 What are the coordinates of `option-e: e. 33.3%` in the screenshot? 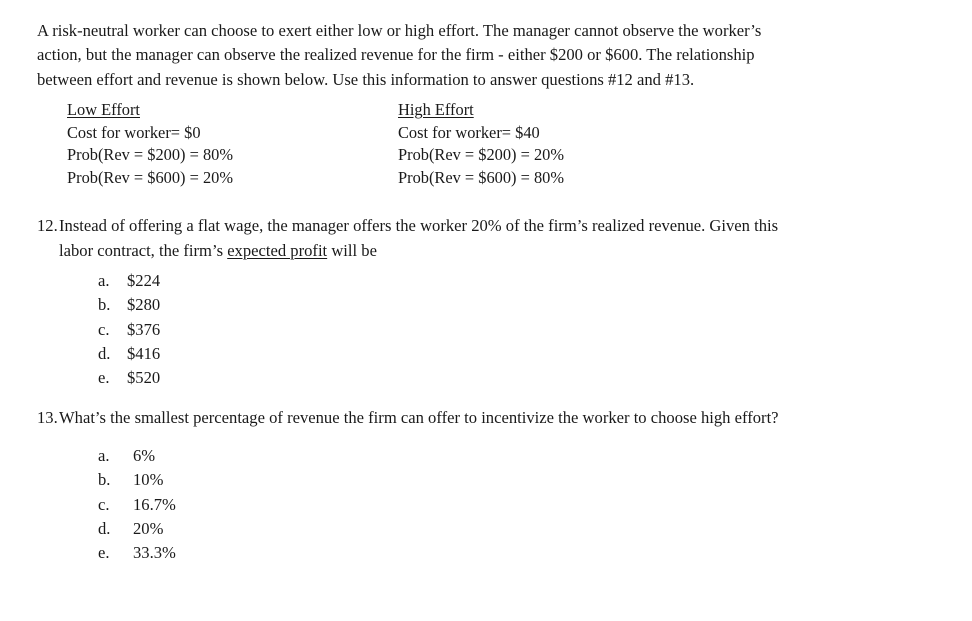 It's located at (137, 553).